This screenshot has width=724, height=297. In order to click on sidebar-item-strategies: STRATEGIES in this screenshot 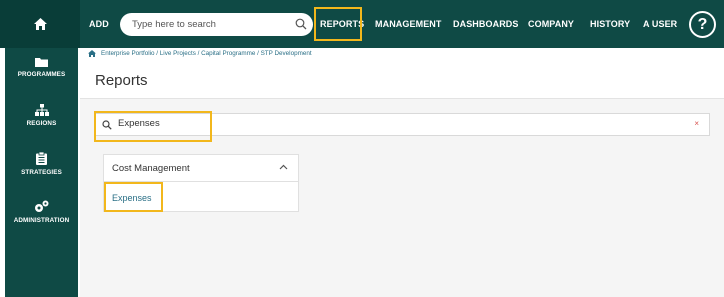, I will do `click(41, 164)`.